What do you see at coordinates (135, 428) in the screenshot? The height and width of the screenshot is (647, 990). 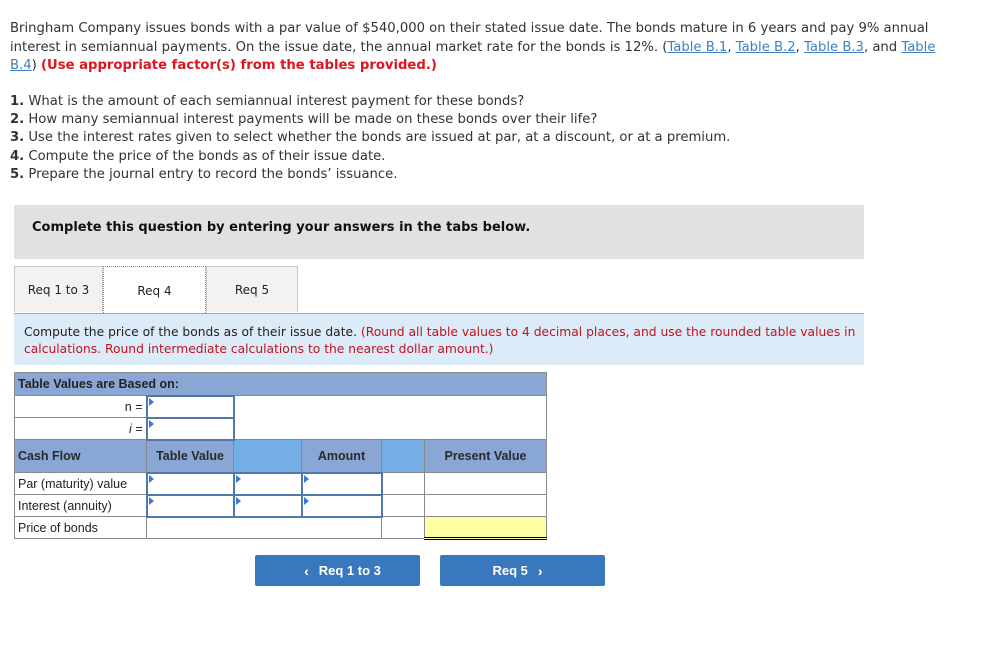 I see `i-label-text: i =` at bounding box center [135, 428].